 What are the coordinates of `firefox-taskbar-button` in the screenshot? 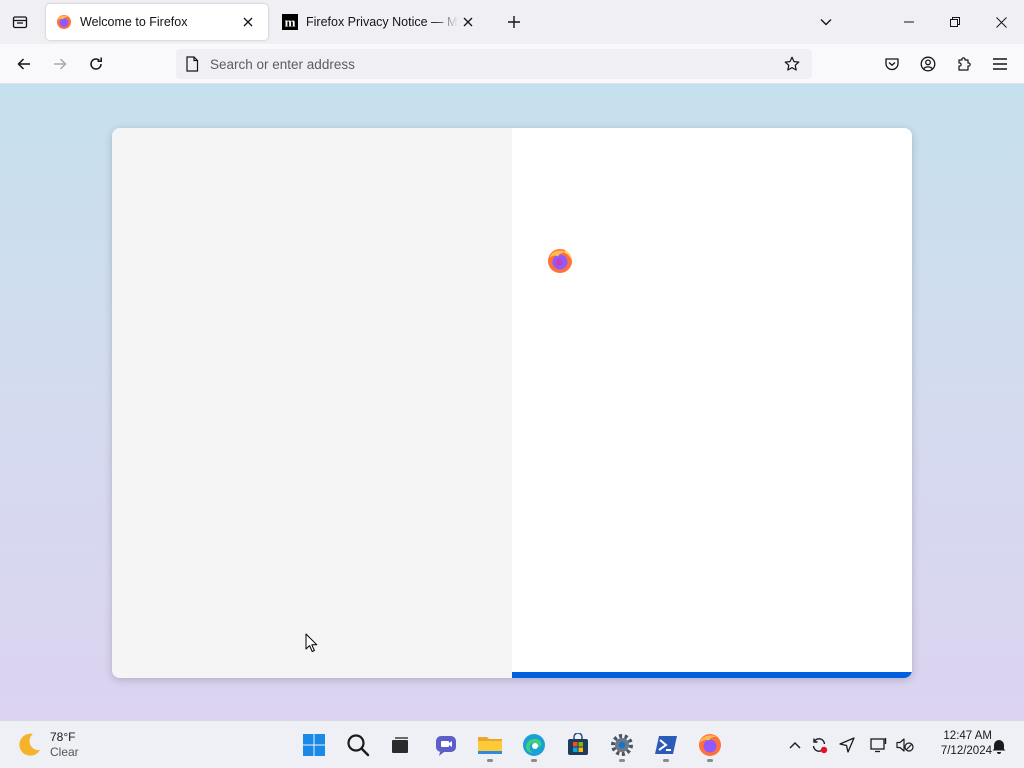 It's located at (710, 745).